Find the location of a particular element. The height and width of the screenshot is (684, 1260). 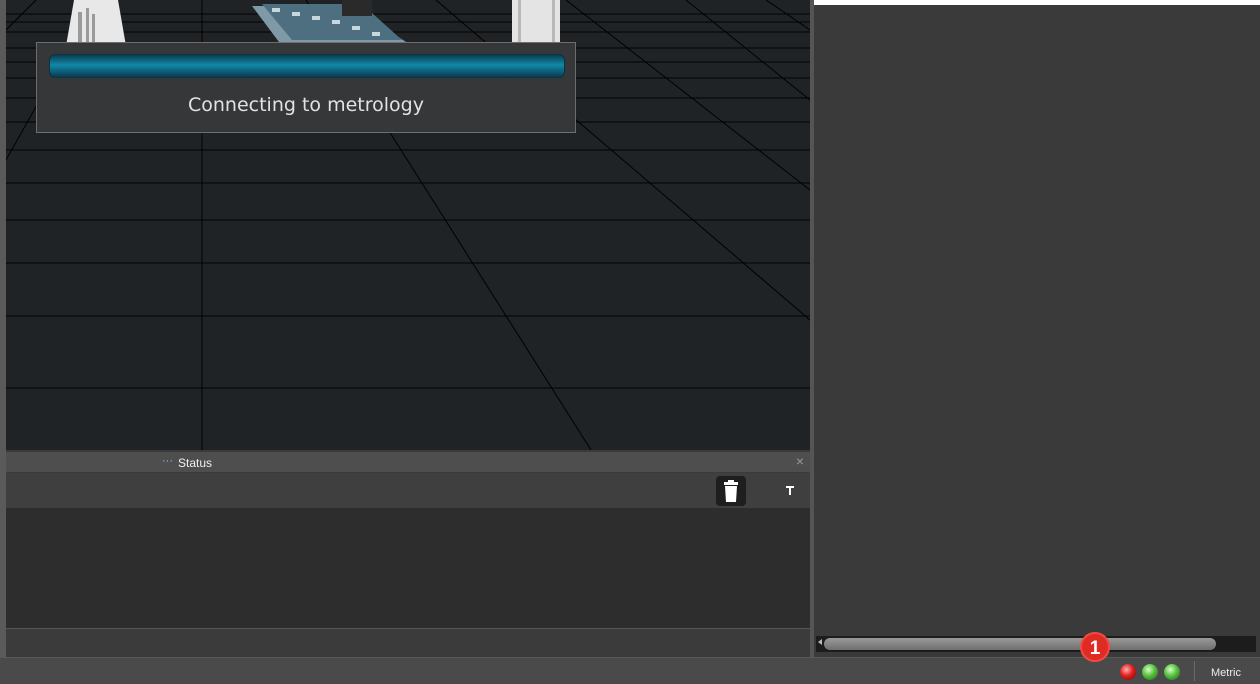

filter-button is located at coordinates (791, 490).